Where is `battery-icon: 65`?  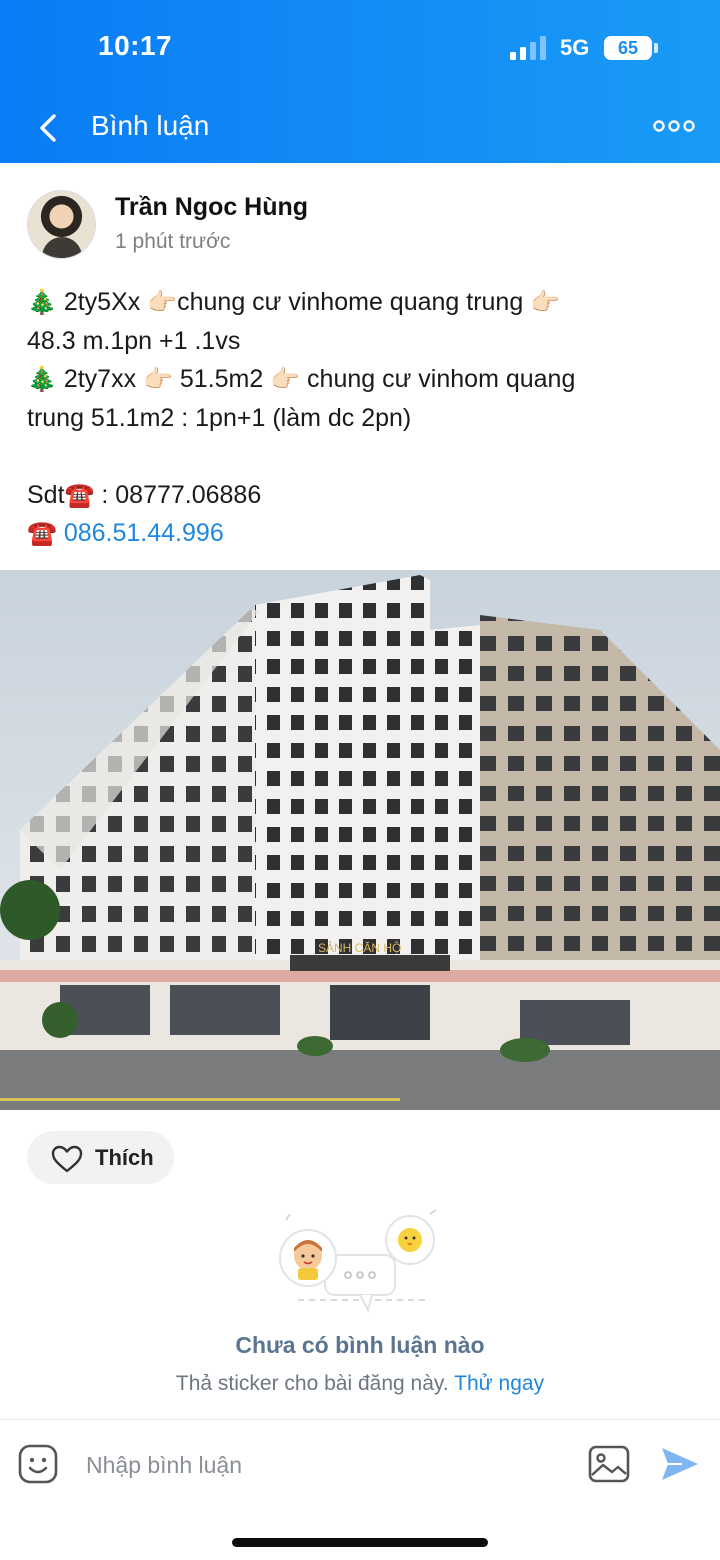 battery-icon: 65 is located at coordinates (628, 48).